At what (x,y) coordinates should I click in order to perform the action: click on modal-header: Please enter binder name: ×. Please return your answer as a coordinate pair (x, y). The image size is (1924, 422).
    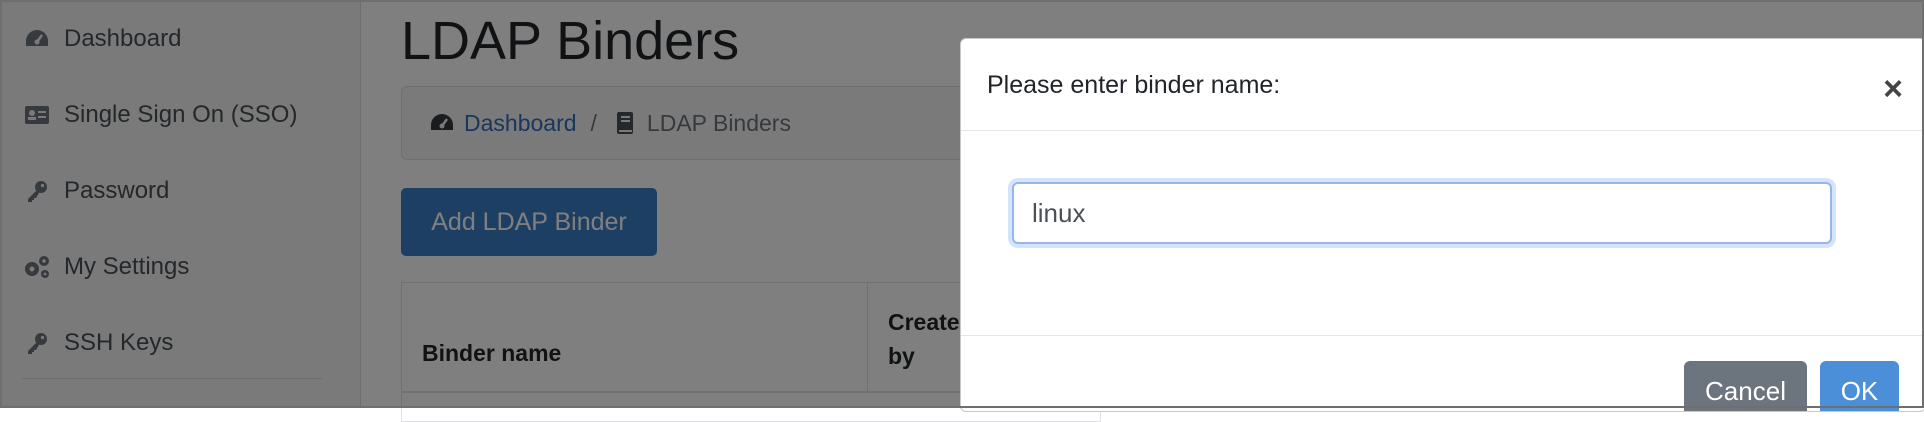
    Looking at the image, I should click on (1442, 85).